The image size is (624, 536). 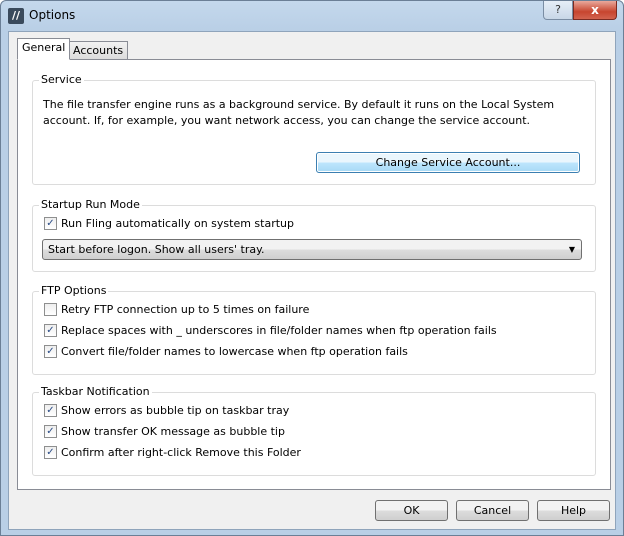 What do you see at coordinates (595, 10) in the screenshot?
I see `close-button: x` at bounding box center [595, 10].